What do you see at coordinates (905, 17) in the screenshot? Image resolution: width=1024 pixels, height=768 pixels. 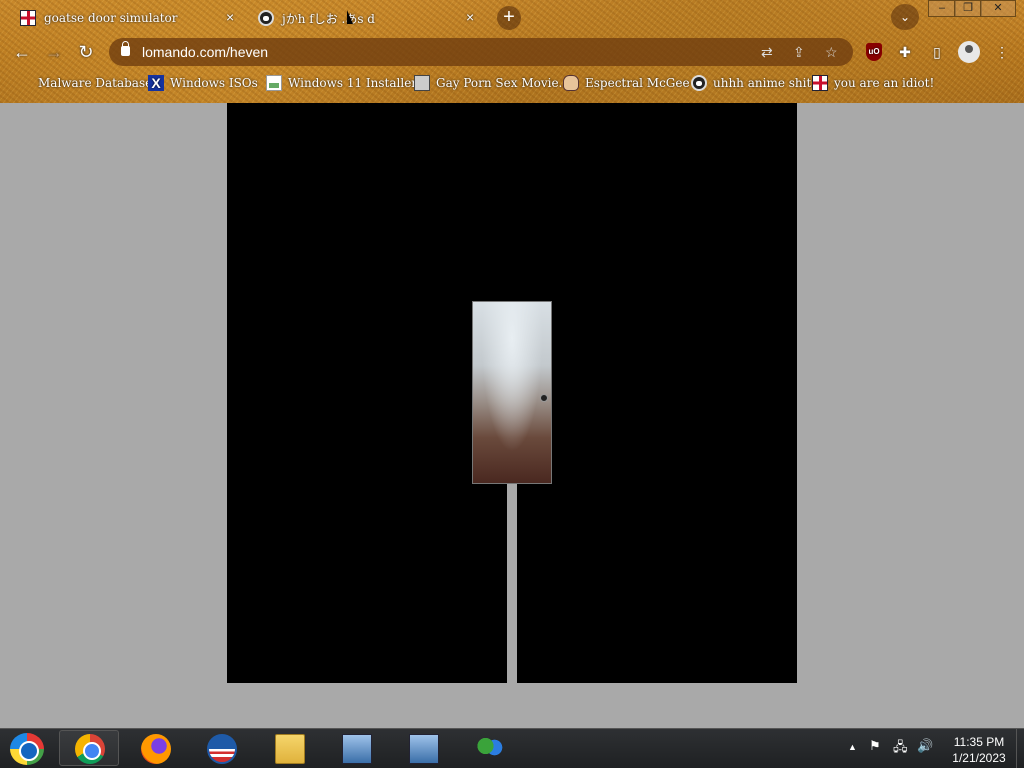 I see `tab-search-button: ⌄` at bounding box center [905, 17].